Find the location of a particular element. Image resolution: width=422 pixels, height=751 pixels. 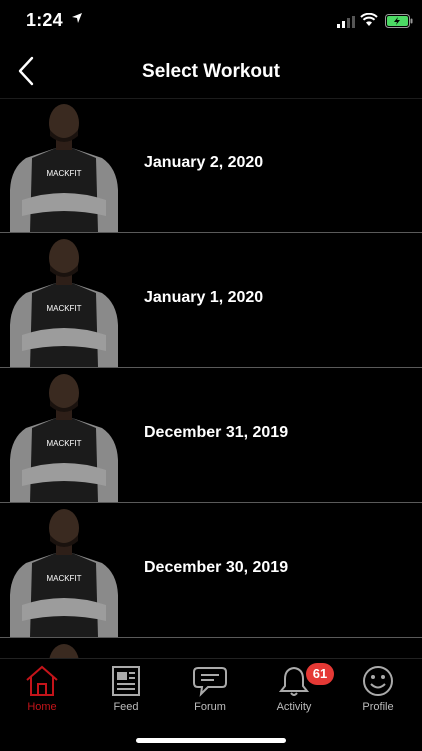

smiley-icon is located at coordinates (378, 681).